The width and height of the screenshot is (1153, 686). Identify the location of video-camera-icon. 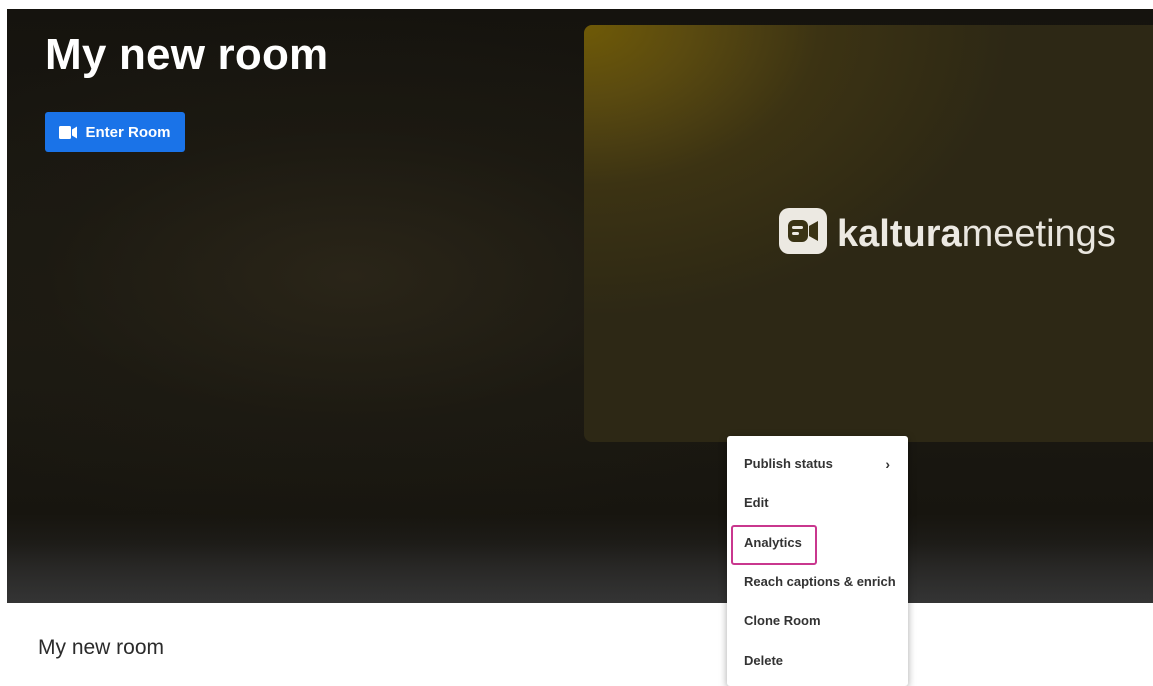
(69, 132).